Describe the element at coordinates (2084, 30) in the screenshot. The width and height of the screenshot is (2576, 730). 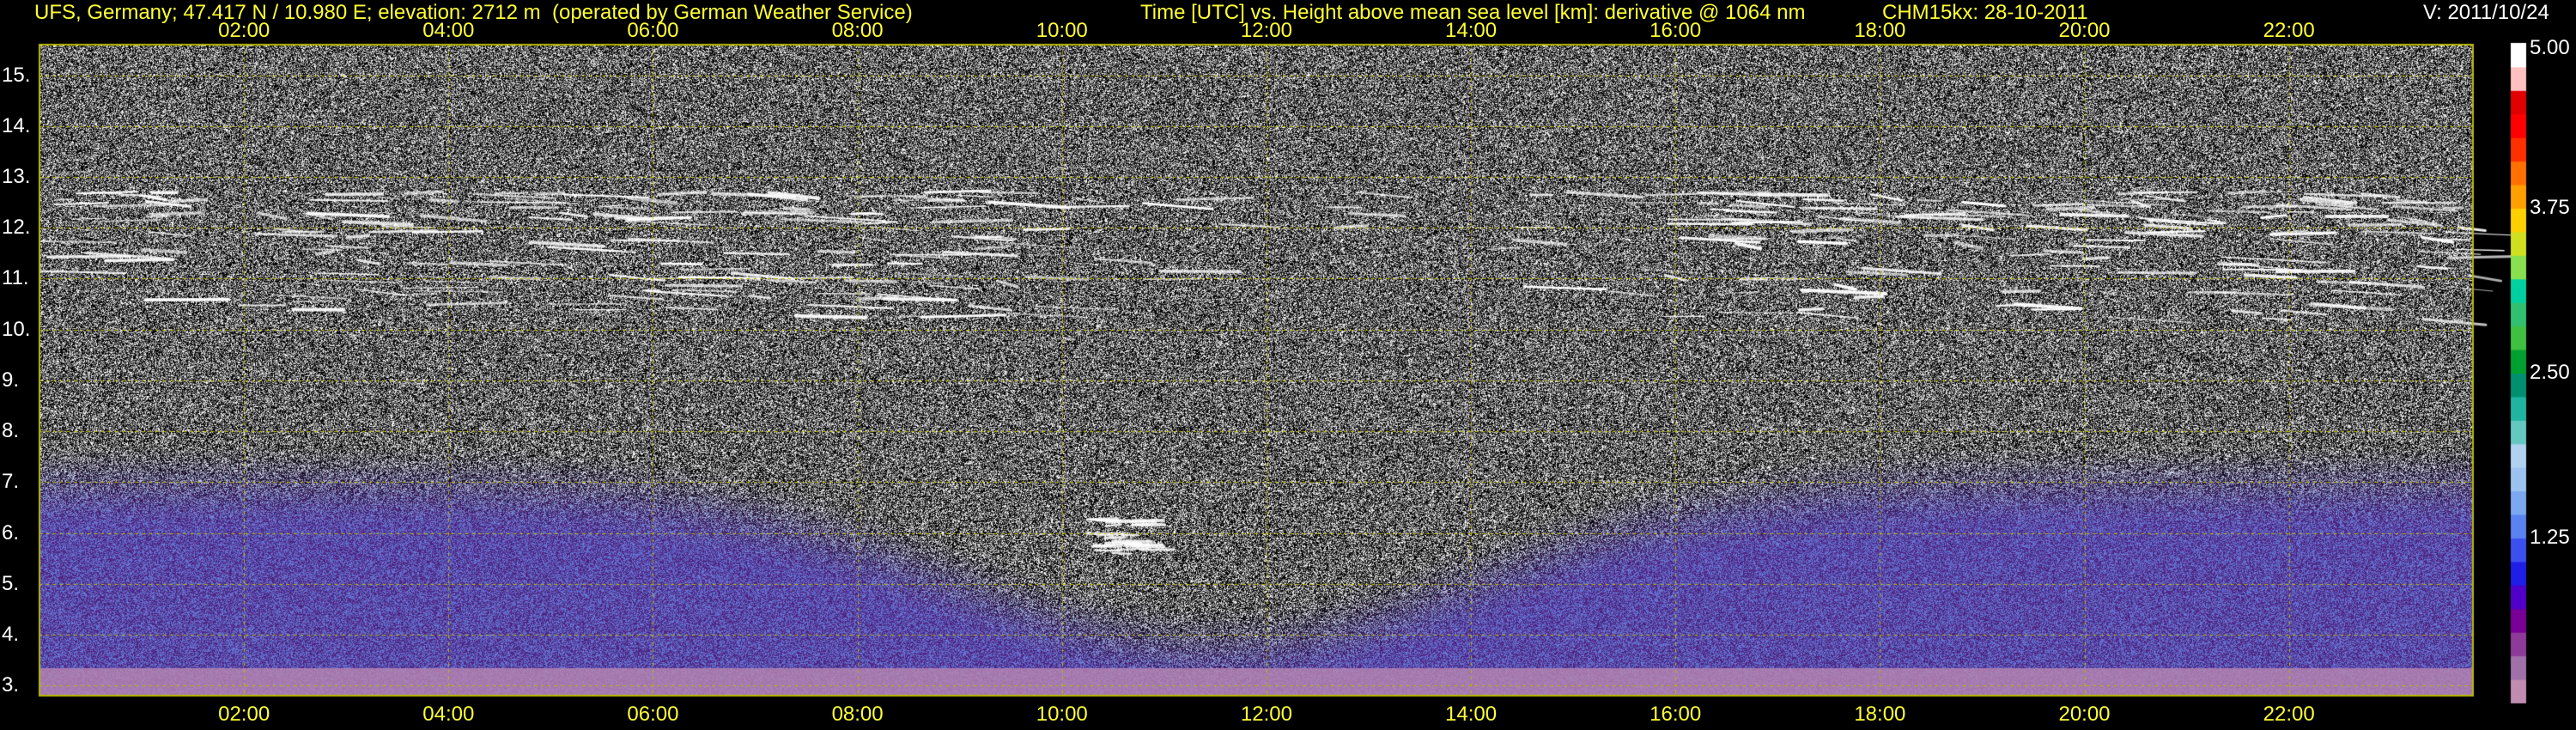
I see `x-tick-label-top: 20:00` at that location.